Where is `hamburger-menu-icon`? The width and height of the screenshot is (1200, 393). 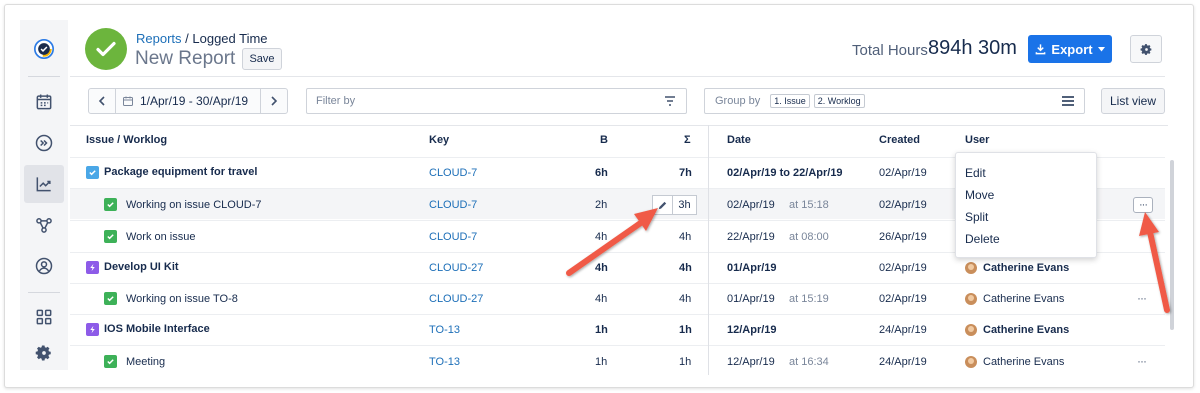
hamburger-menu-icon is located at coordinates (1068, 101).